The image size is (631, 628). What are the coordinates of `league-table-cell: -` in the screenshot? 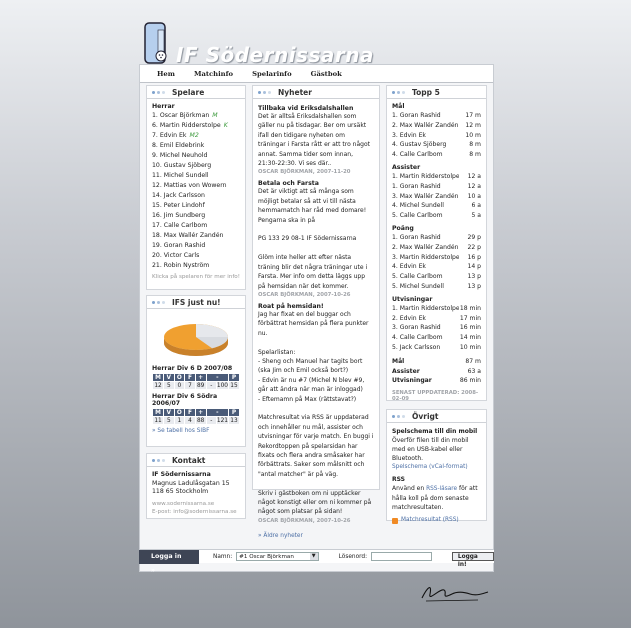 It's located at (211, 385).